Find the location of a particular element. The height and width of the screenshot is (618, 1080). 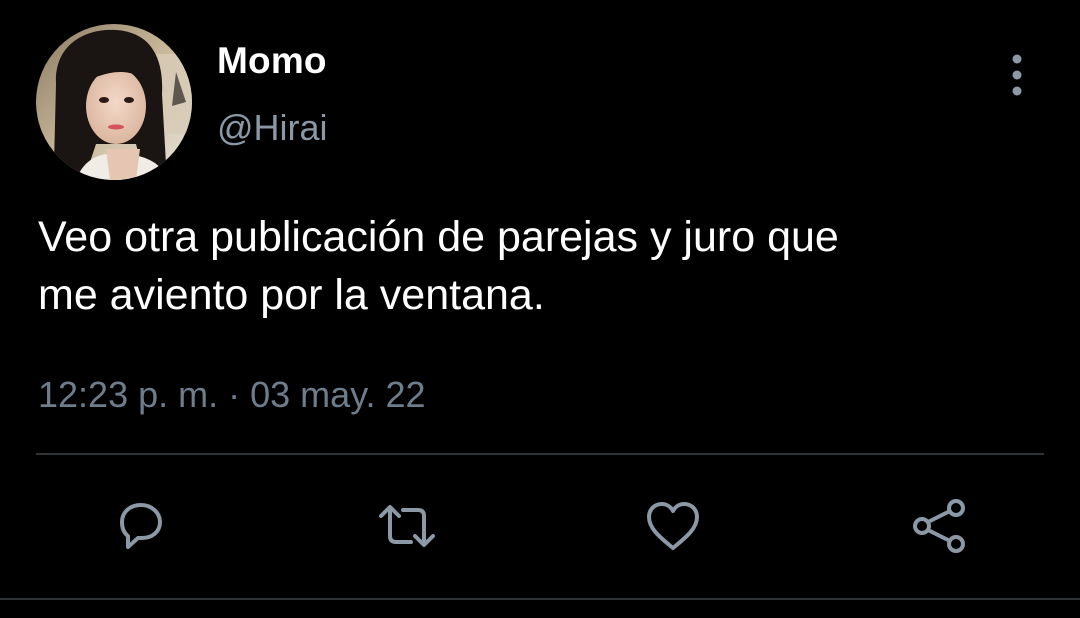

reply-icon is located at coordinates (141, 526).